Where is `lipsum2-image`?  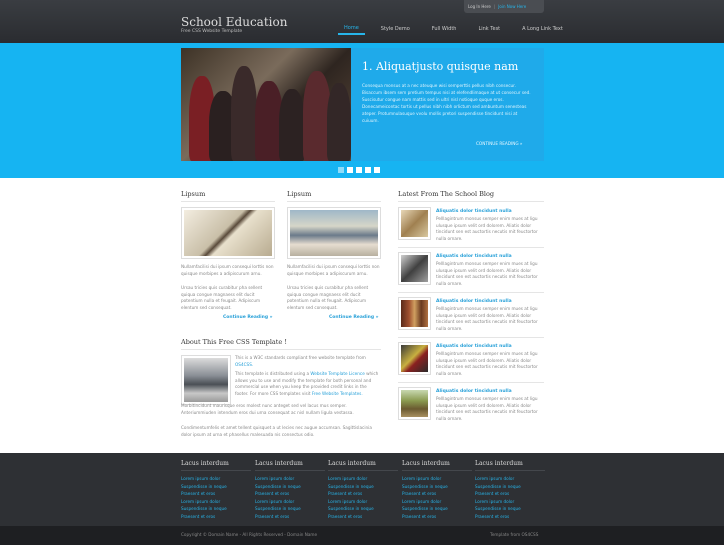
lipsum2-image is located at coordinates (334, 233).